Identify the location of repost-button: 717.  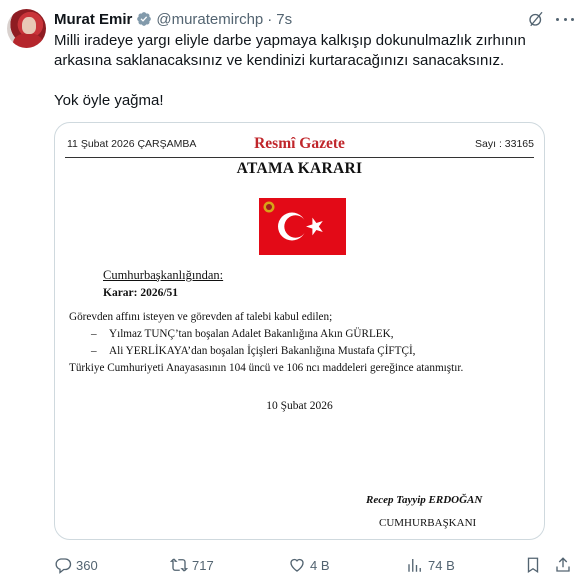
(192, 565).